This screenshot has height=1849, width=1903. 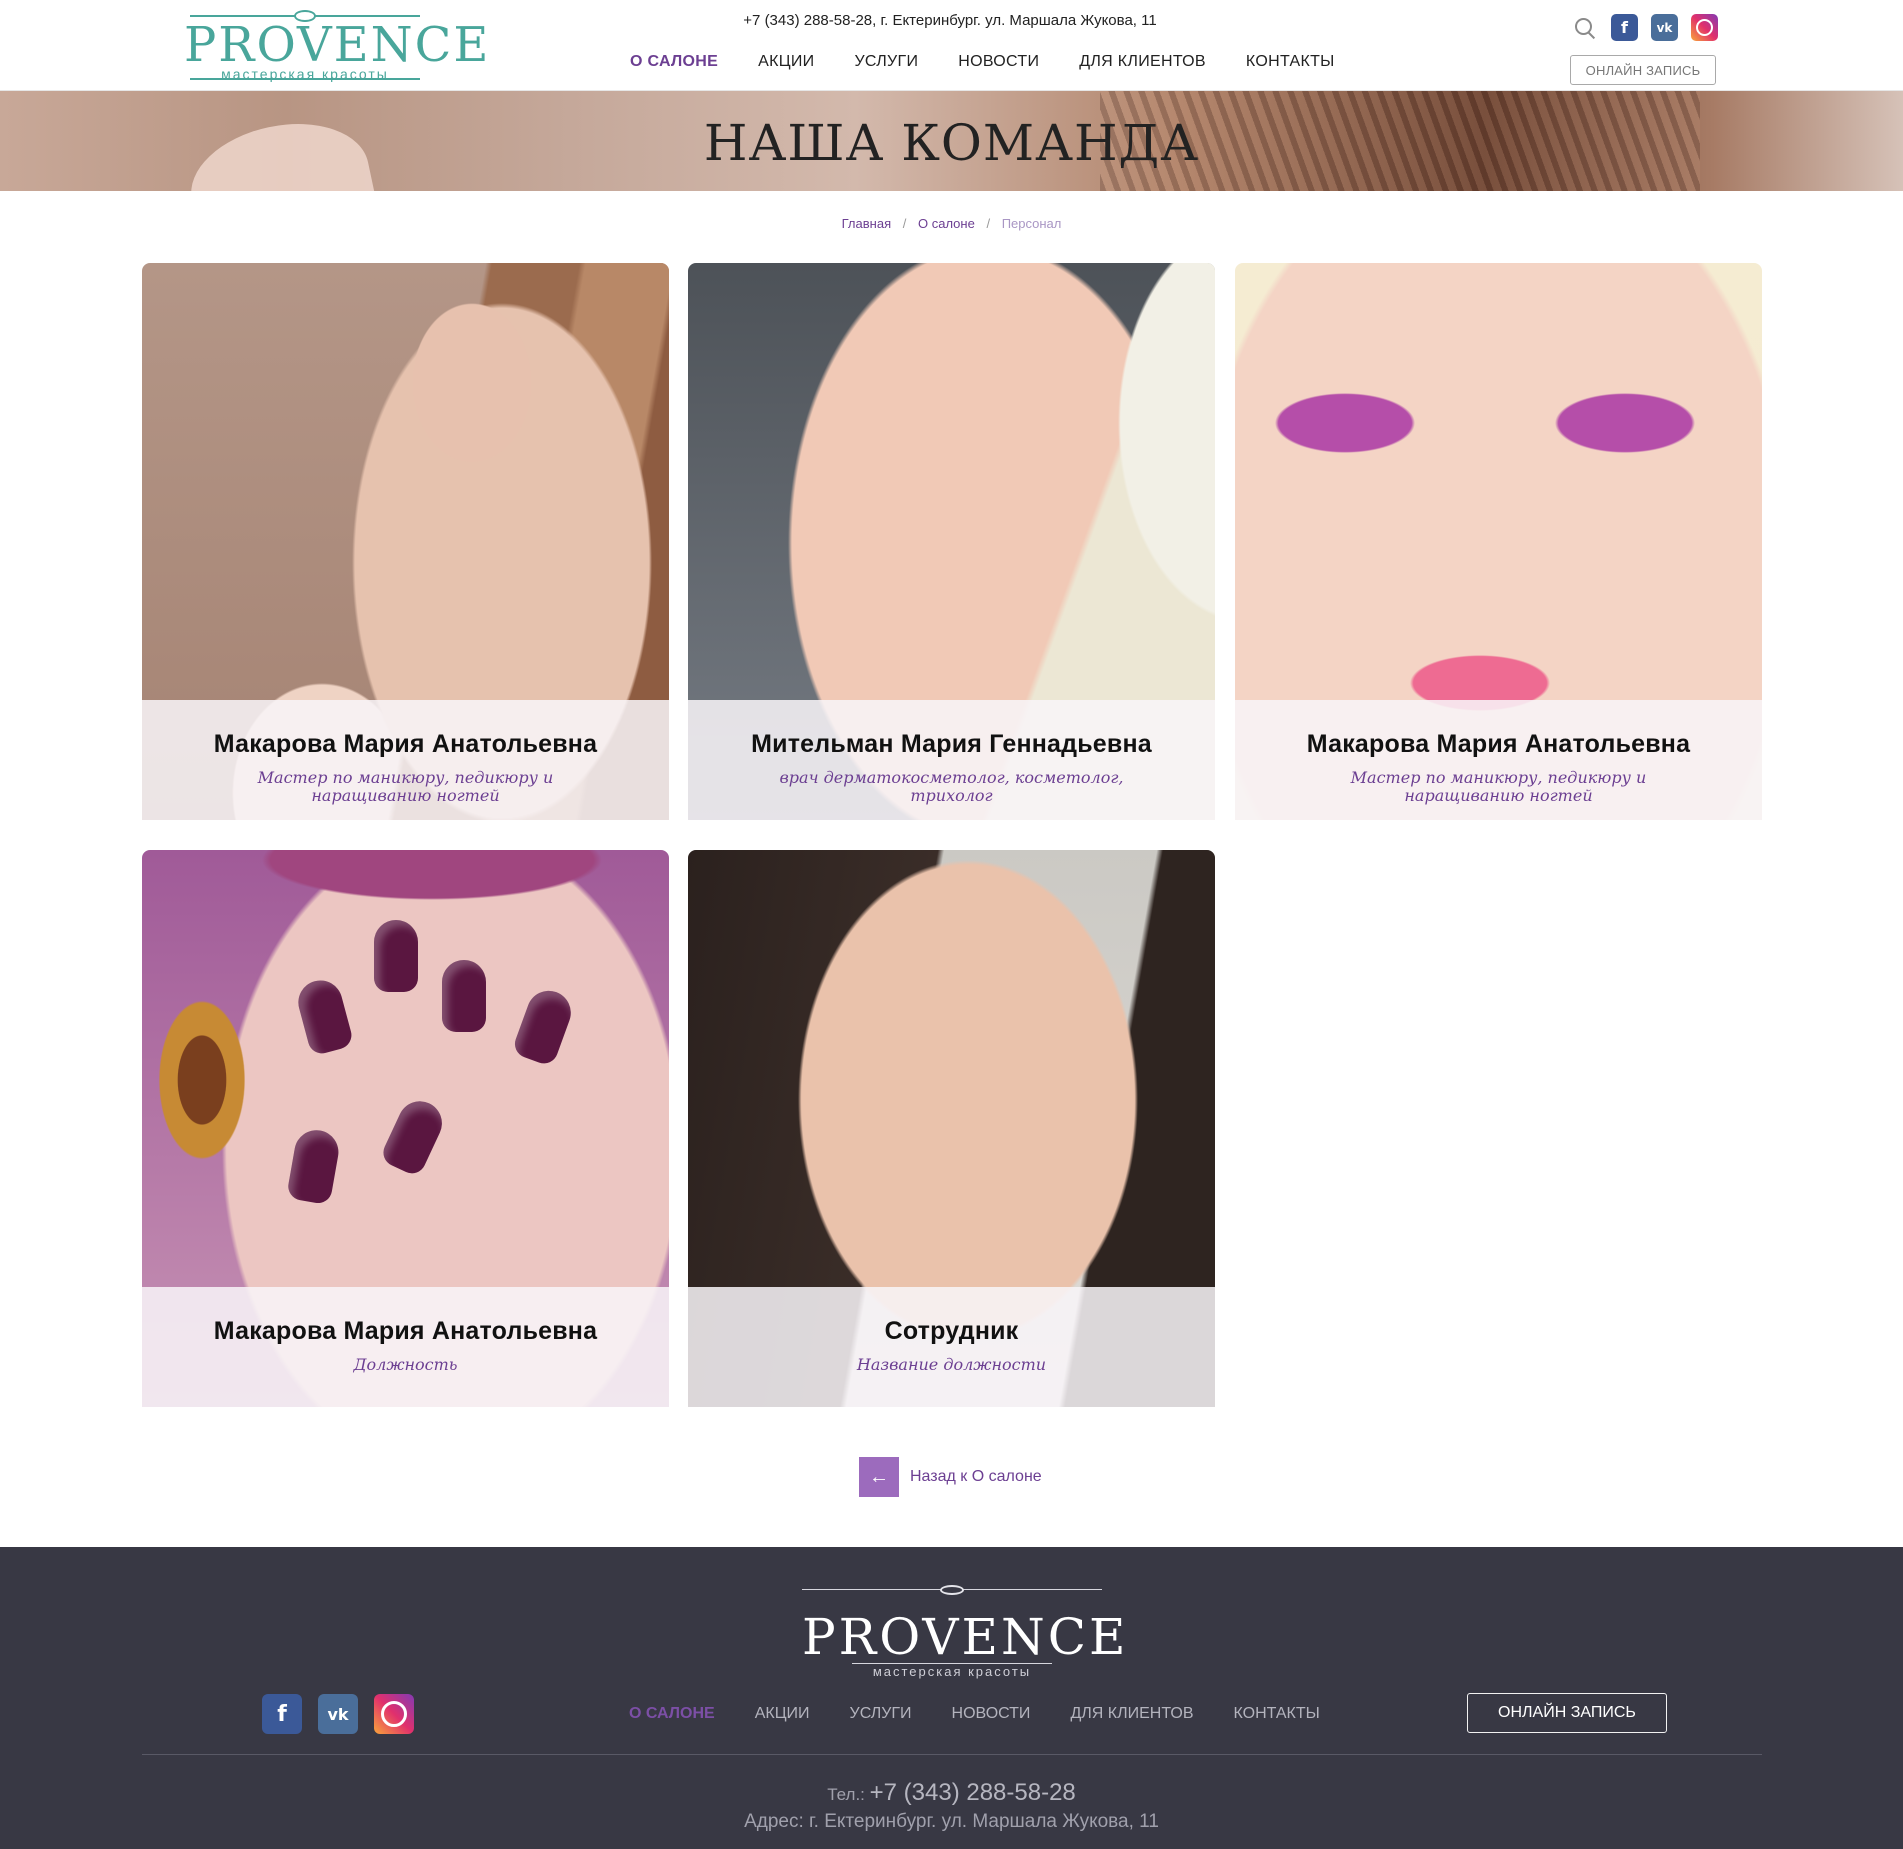 What do you see at coordinates (951, 1128) in the screenshot?
I see `team-card: Сотрудник Название должности` at bounding box center [951, 1128].